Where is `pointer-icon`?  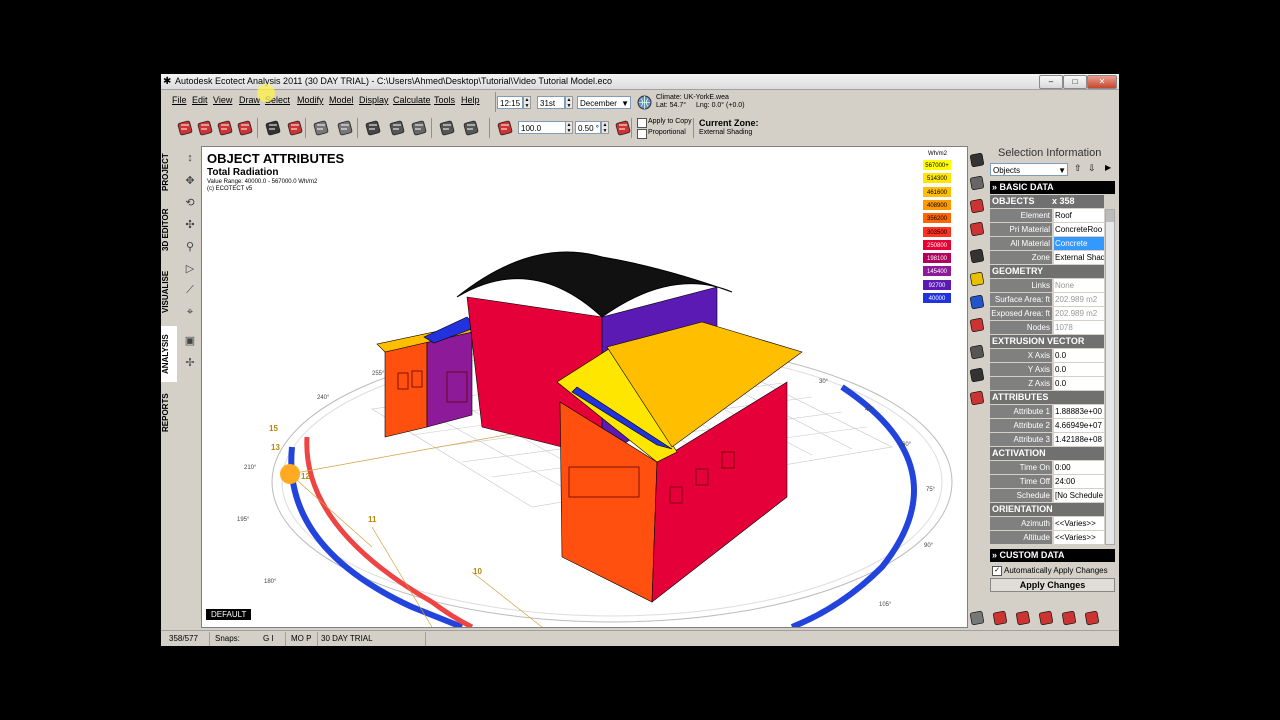
pointer-icon is located at coordinates (977, 160).